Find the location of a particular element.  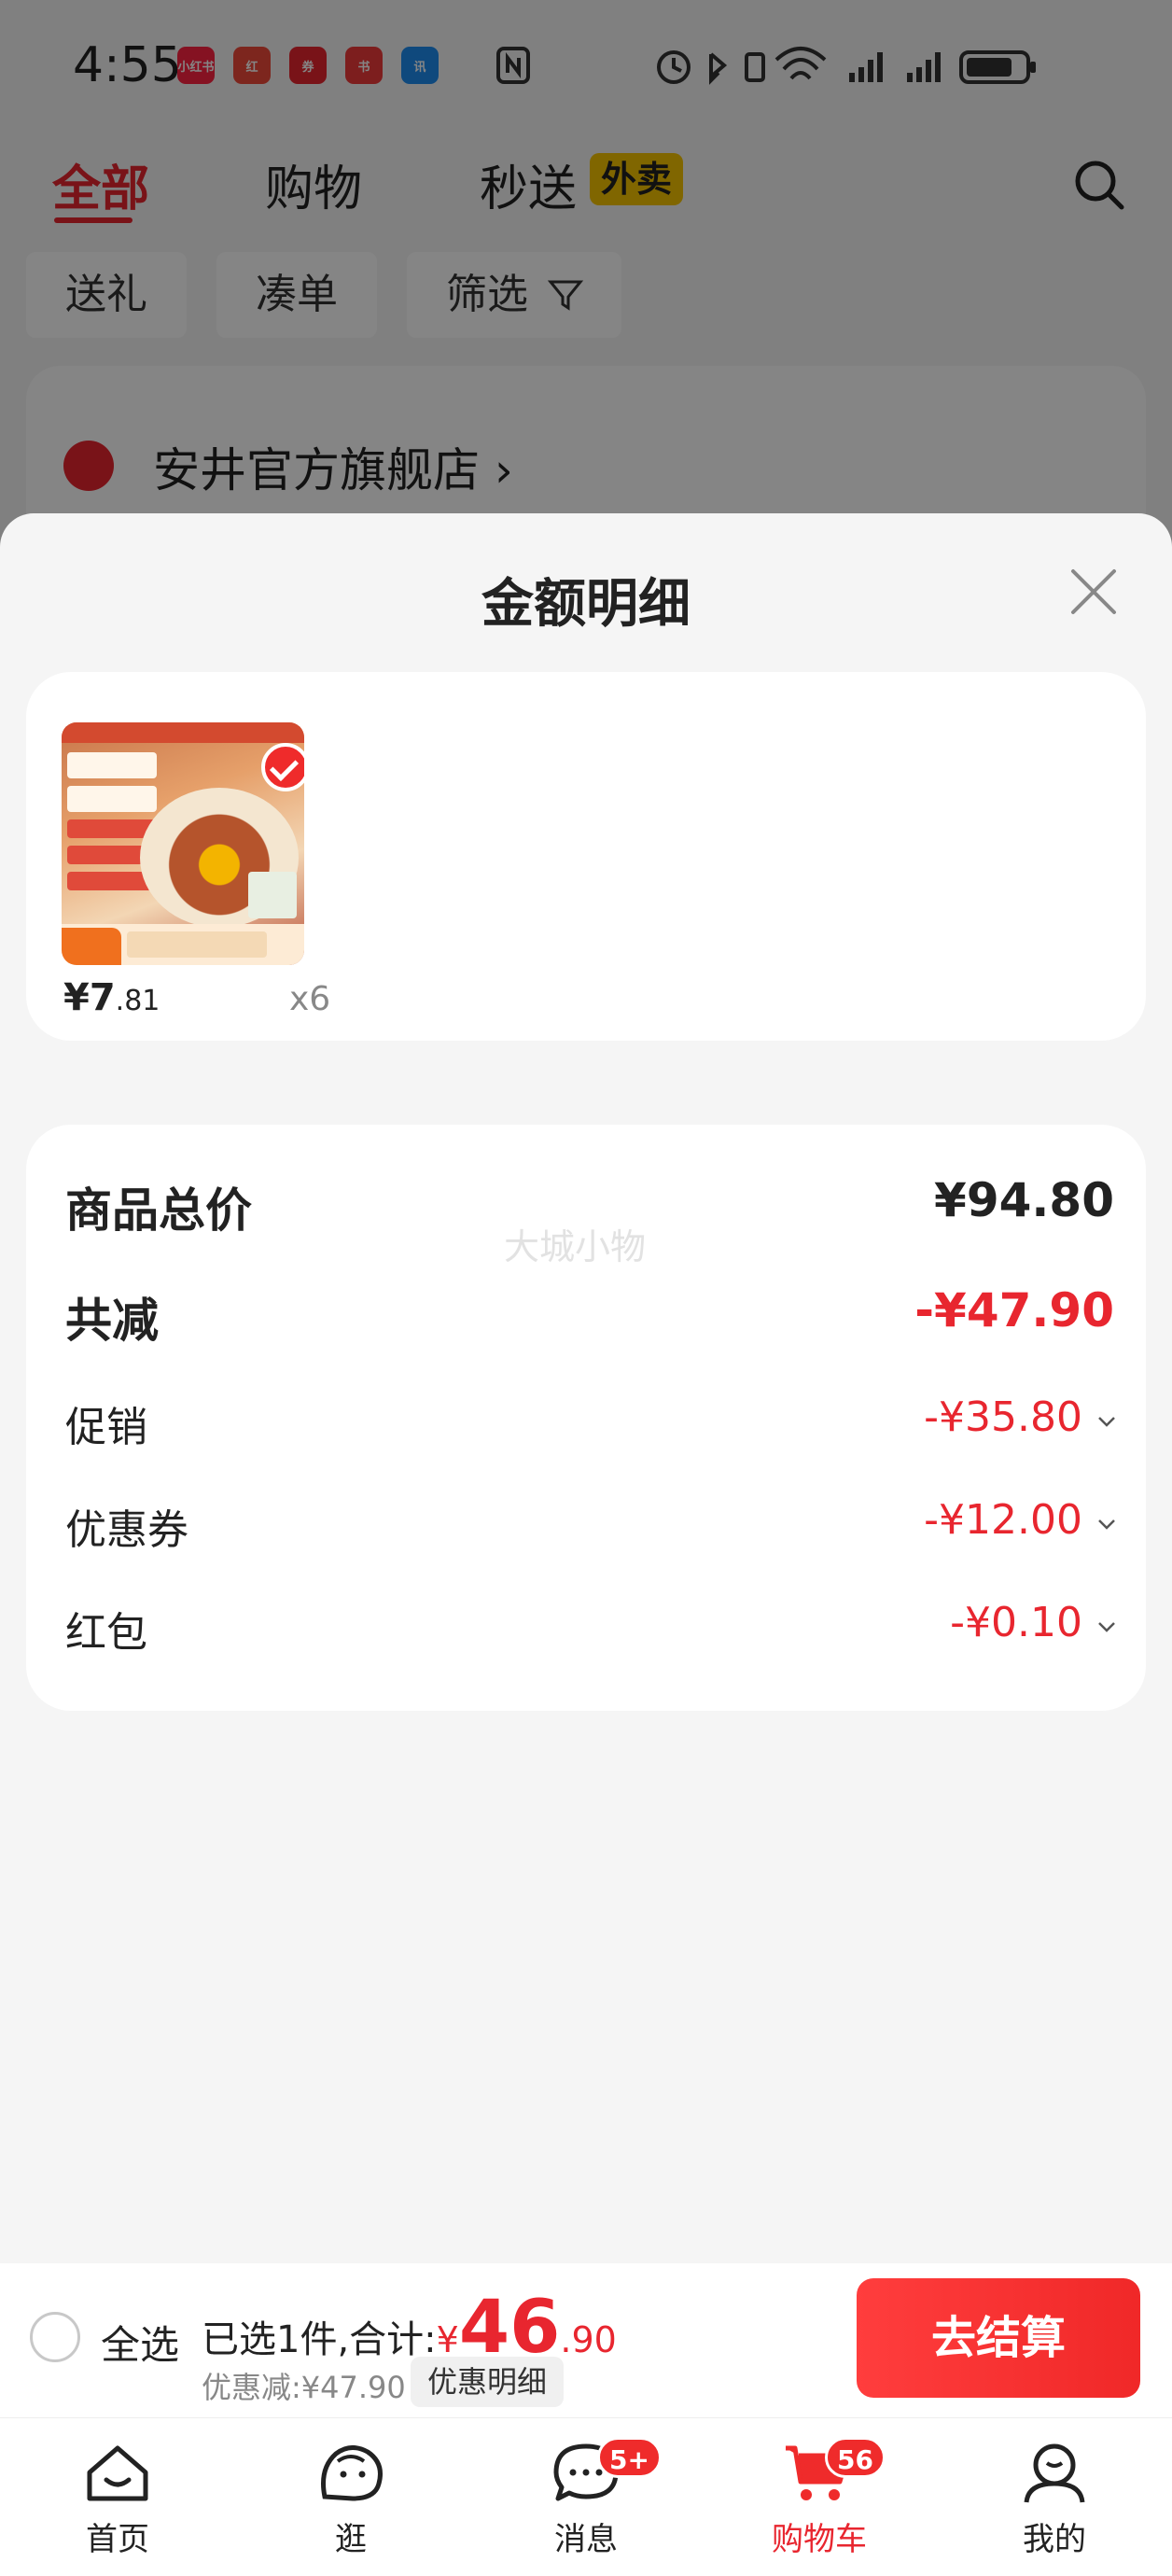

coupon-label: 优惠券 is located at coordinates (127, 1530).